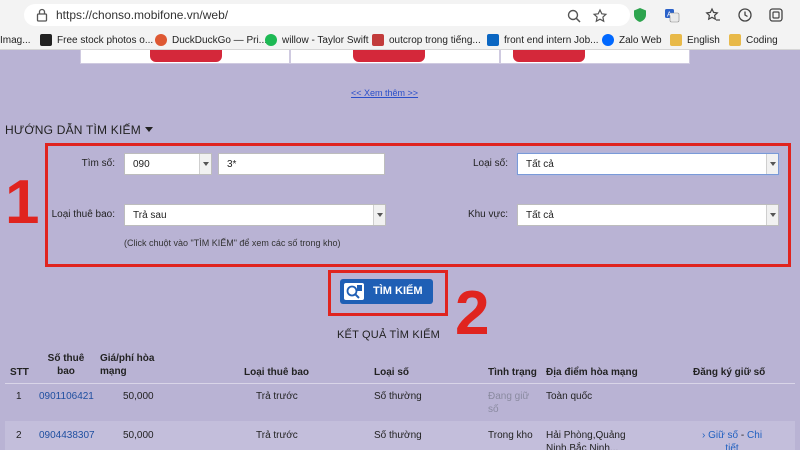 The image size is (800, 450). Describe the element at coordinates (389, 335) in the screenshot. I see `result-title: KẾT QUẢ TÌM KIẾM` at that location.